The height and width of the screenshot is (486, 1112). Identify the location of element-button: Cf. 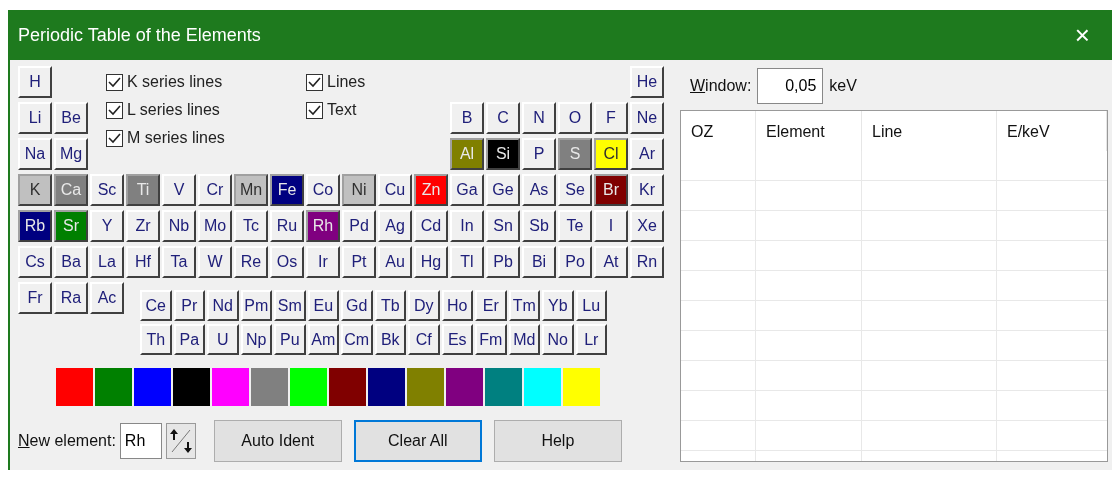
(424, 339).